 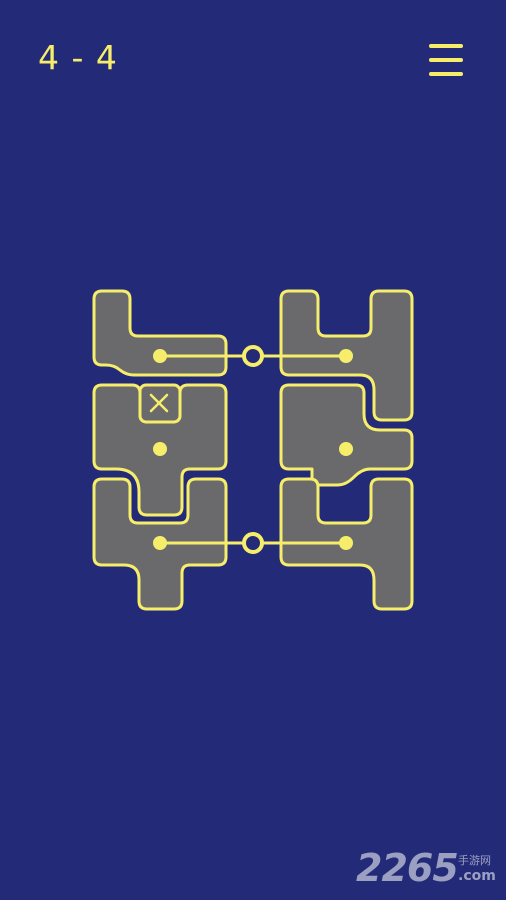 I want to click on watermark-sub: 手游网, so click(x=474, y=860).